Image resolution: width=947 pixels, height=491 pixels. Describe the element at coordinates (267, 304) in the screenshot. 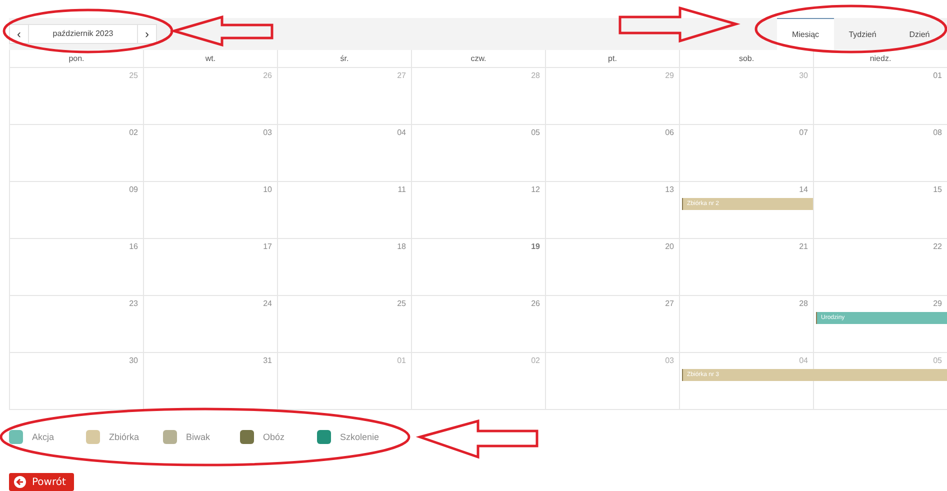

I see `day-number: 24` at that location.